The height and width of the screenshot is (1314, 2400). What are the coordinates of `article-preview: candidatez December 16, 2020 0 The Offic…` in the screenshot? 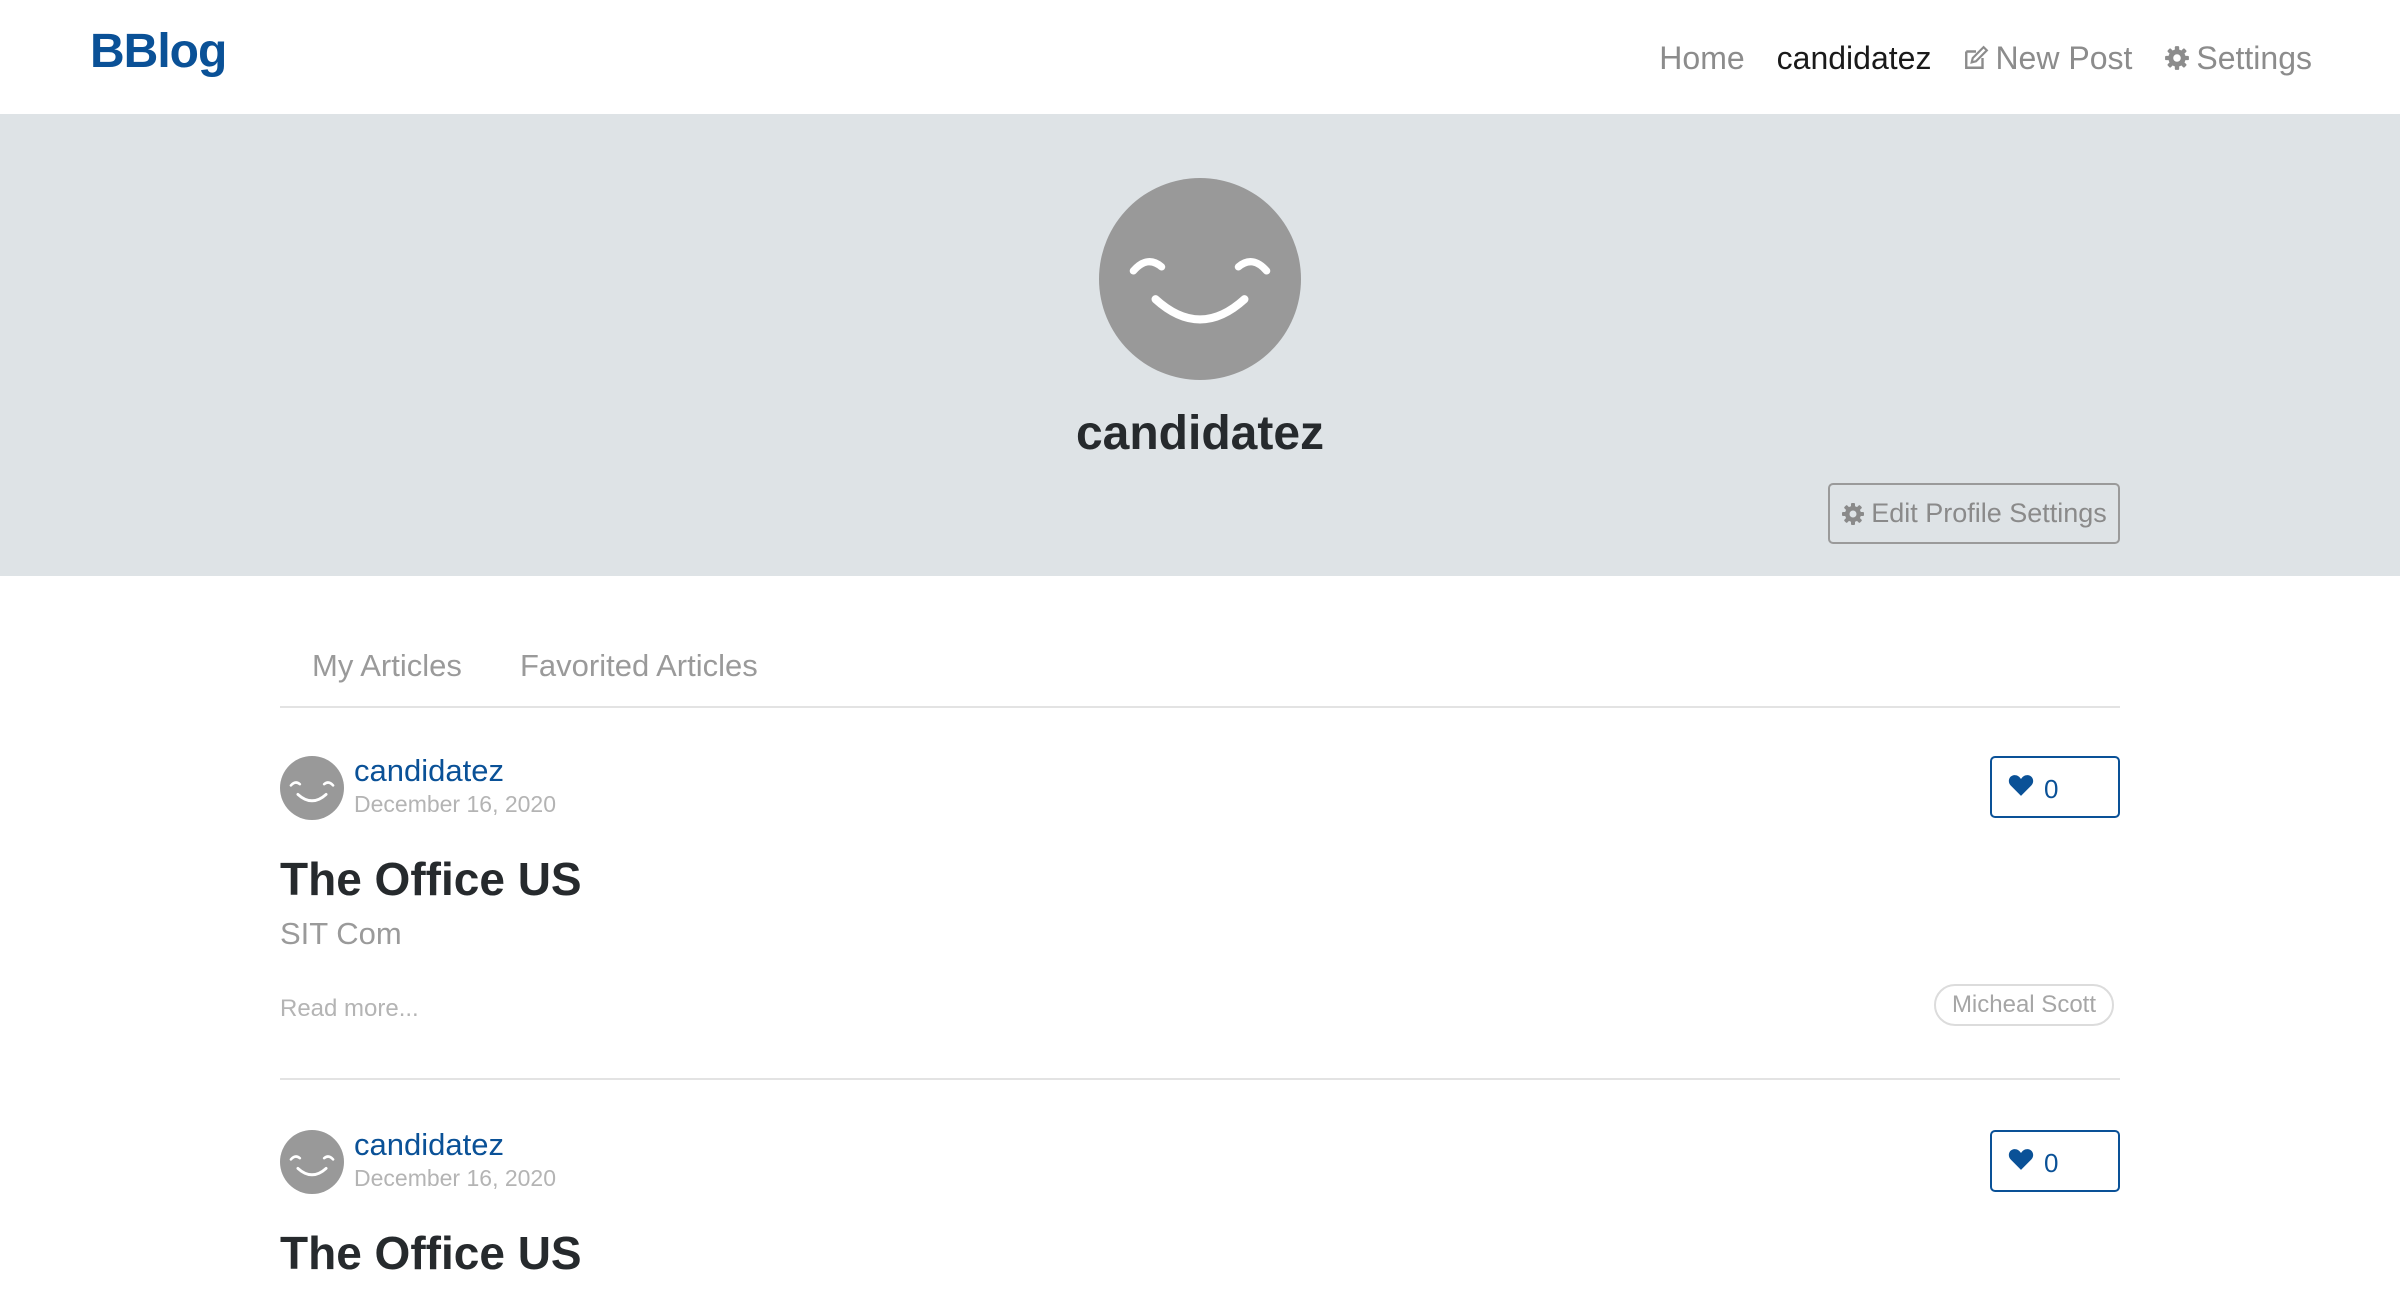 It's located at (1200, 1214).